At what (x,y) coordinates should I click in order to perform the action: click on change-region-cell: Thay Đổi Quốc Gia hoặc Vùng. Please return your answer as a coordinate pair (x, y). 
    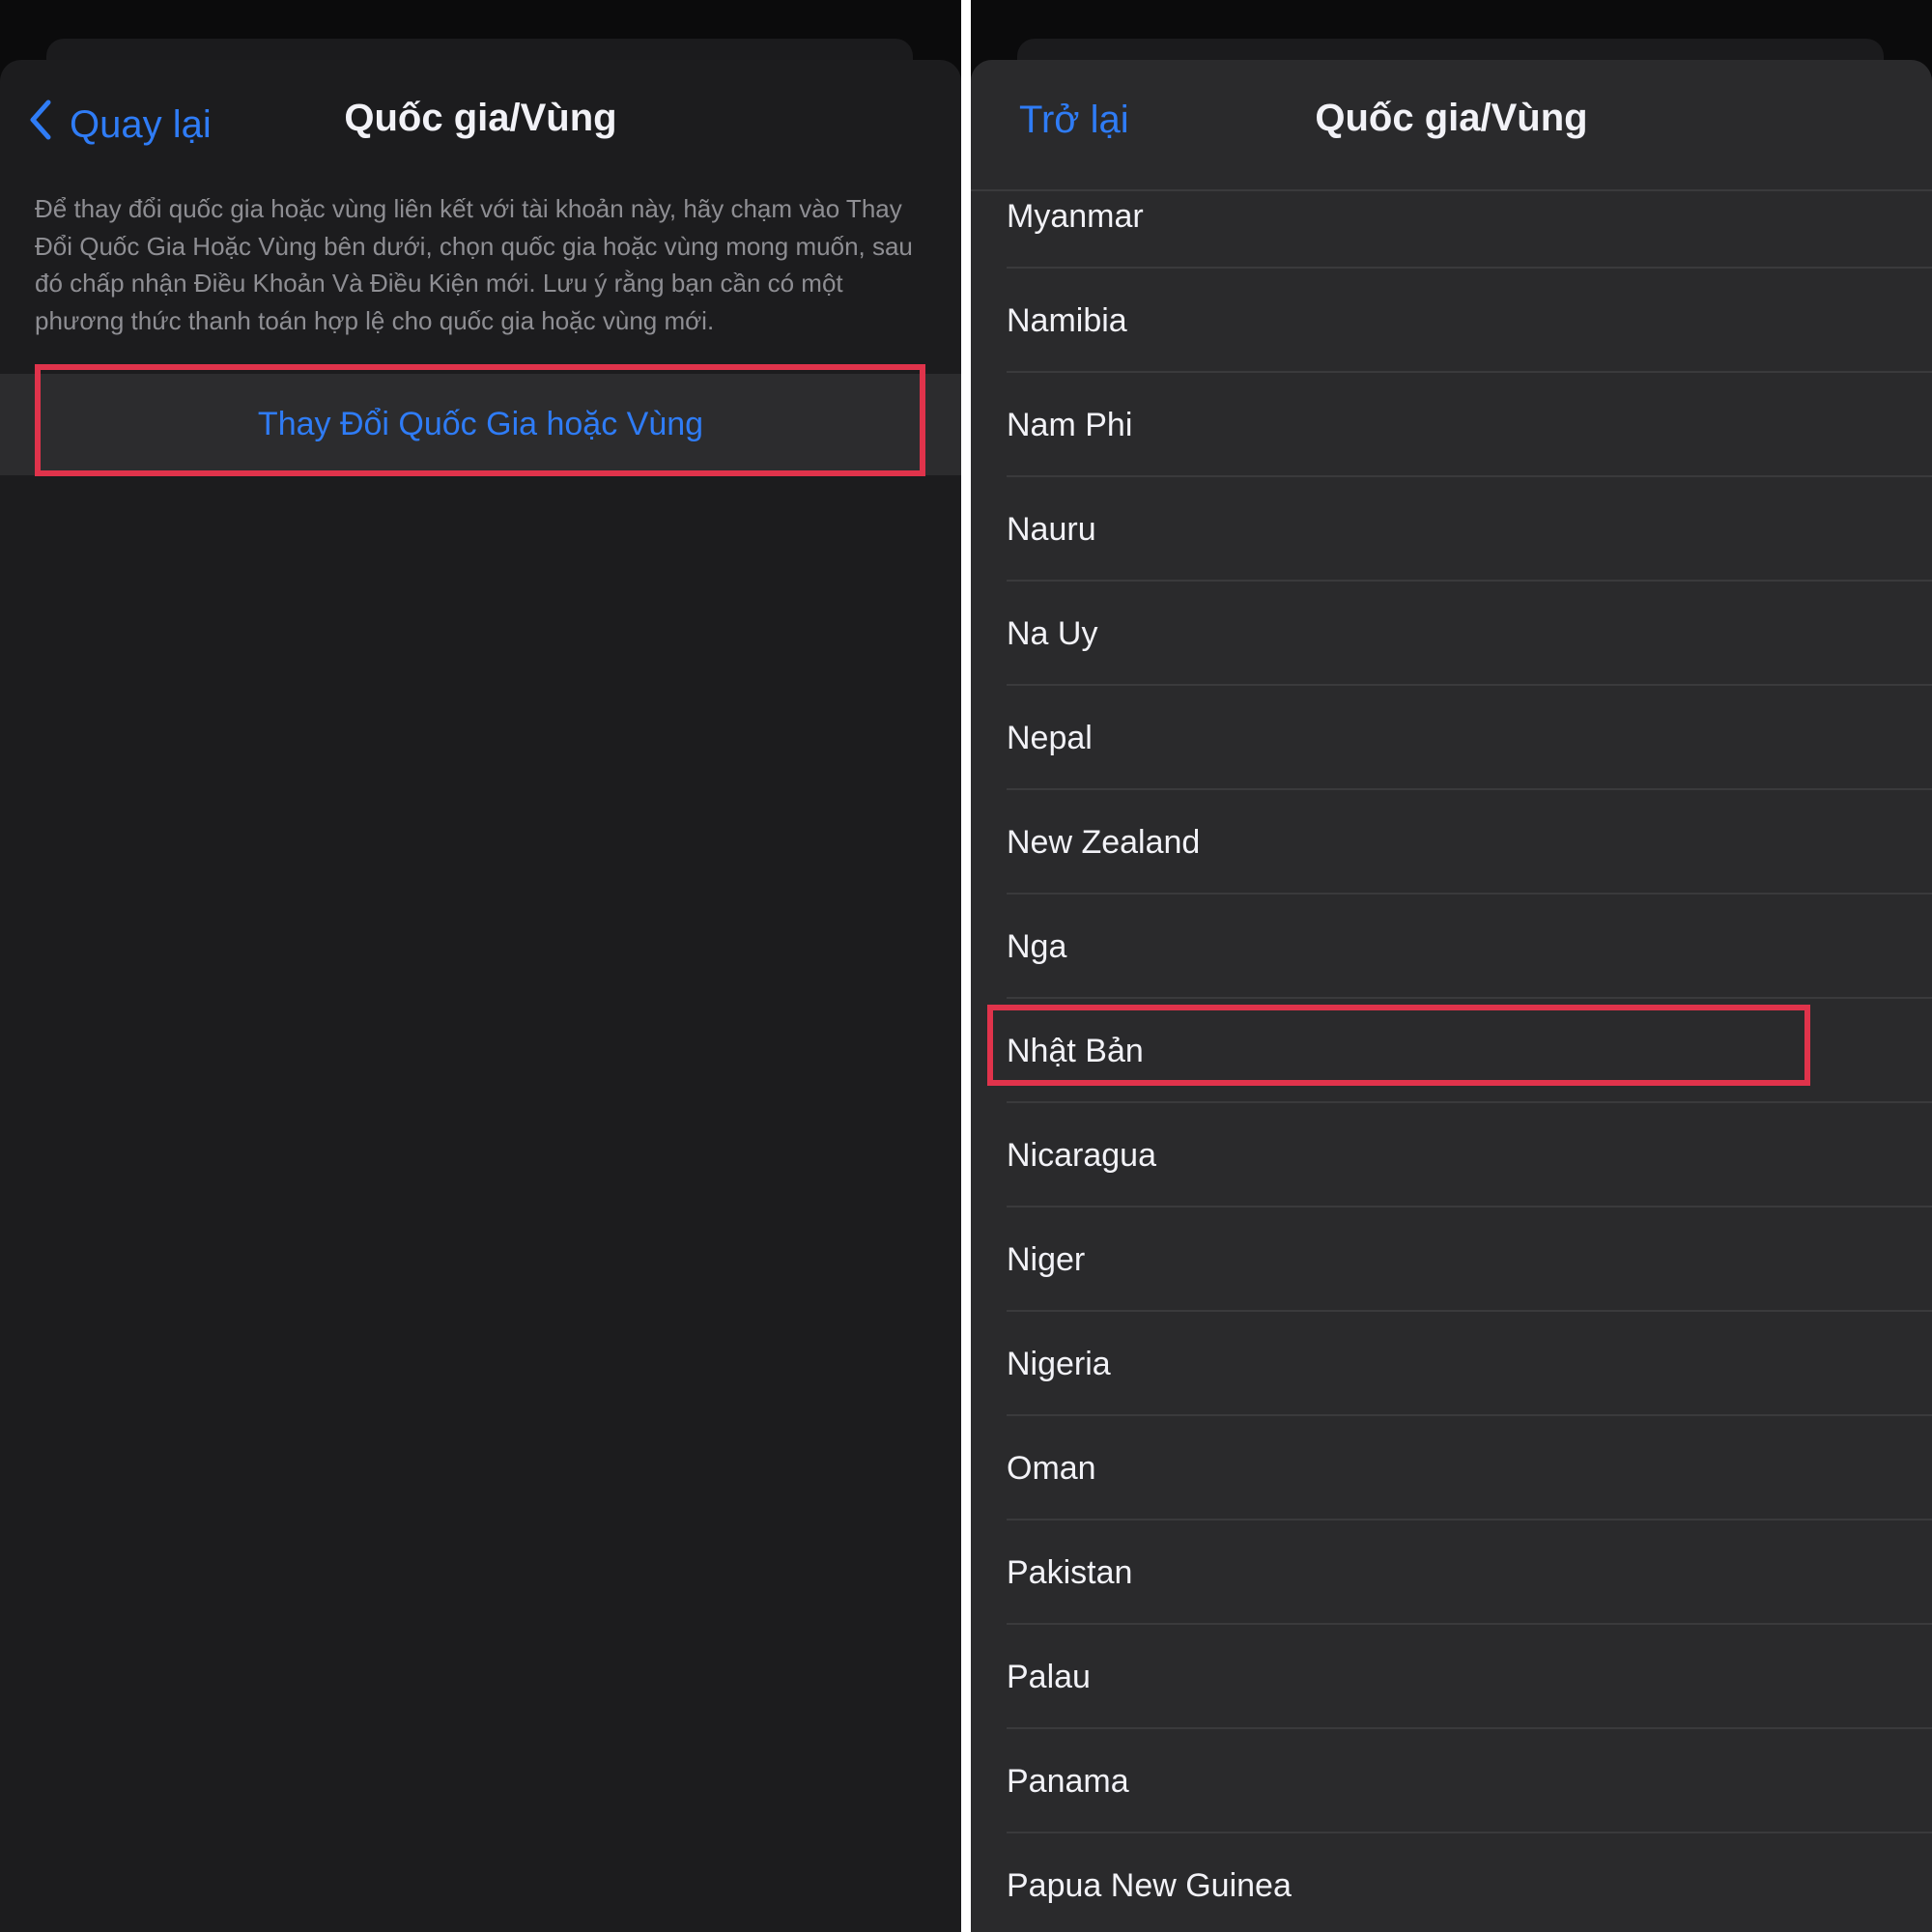
    Looking at the image, I should click on (480, 424).